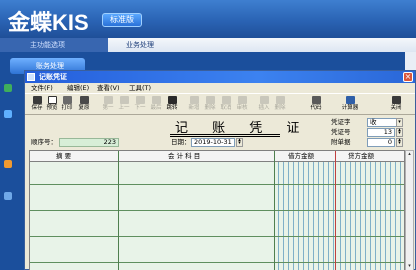 This screenshot has height=270, width=416. What do you see at coordinates (220, 88) in the screenshot?
I see `menu-bar: 文件(F) 编辑(E) 查看(V) 工具(T)` at bounding box center [220, 88].